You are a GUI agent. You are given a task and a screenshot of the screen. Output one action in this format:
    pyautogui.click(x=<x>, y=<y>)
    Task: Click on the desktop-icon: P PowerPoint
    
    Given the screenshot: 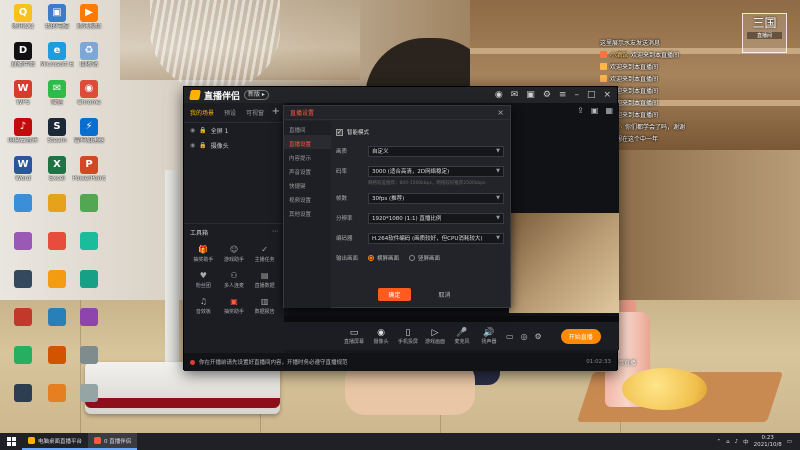 What is the action you would take?
    pyautogui.click(x=89, y=169)
    